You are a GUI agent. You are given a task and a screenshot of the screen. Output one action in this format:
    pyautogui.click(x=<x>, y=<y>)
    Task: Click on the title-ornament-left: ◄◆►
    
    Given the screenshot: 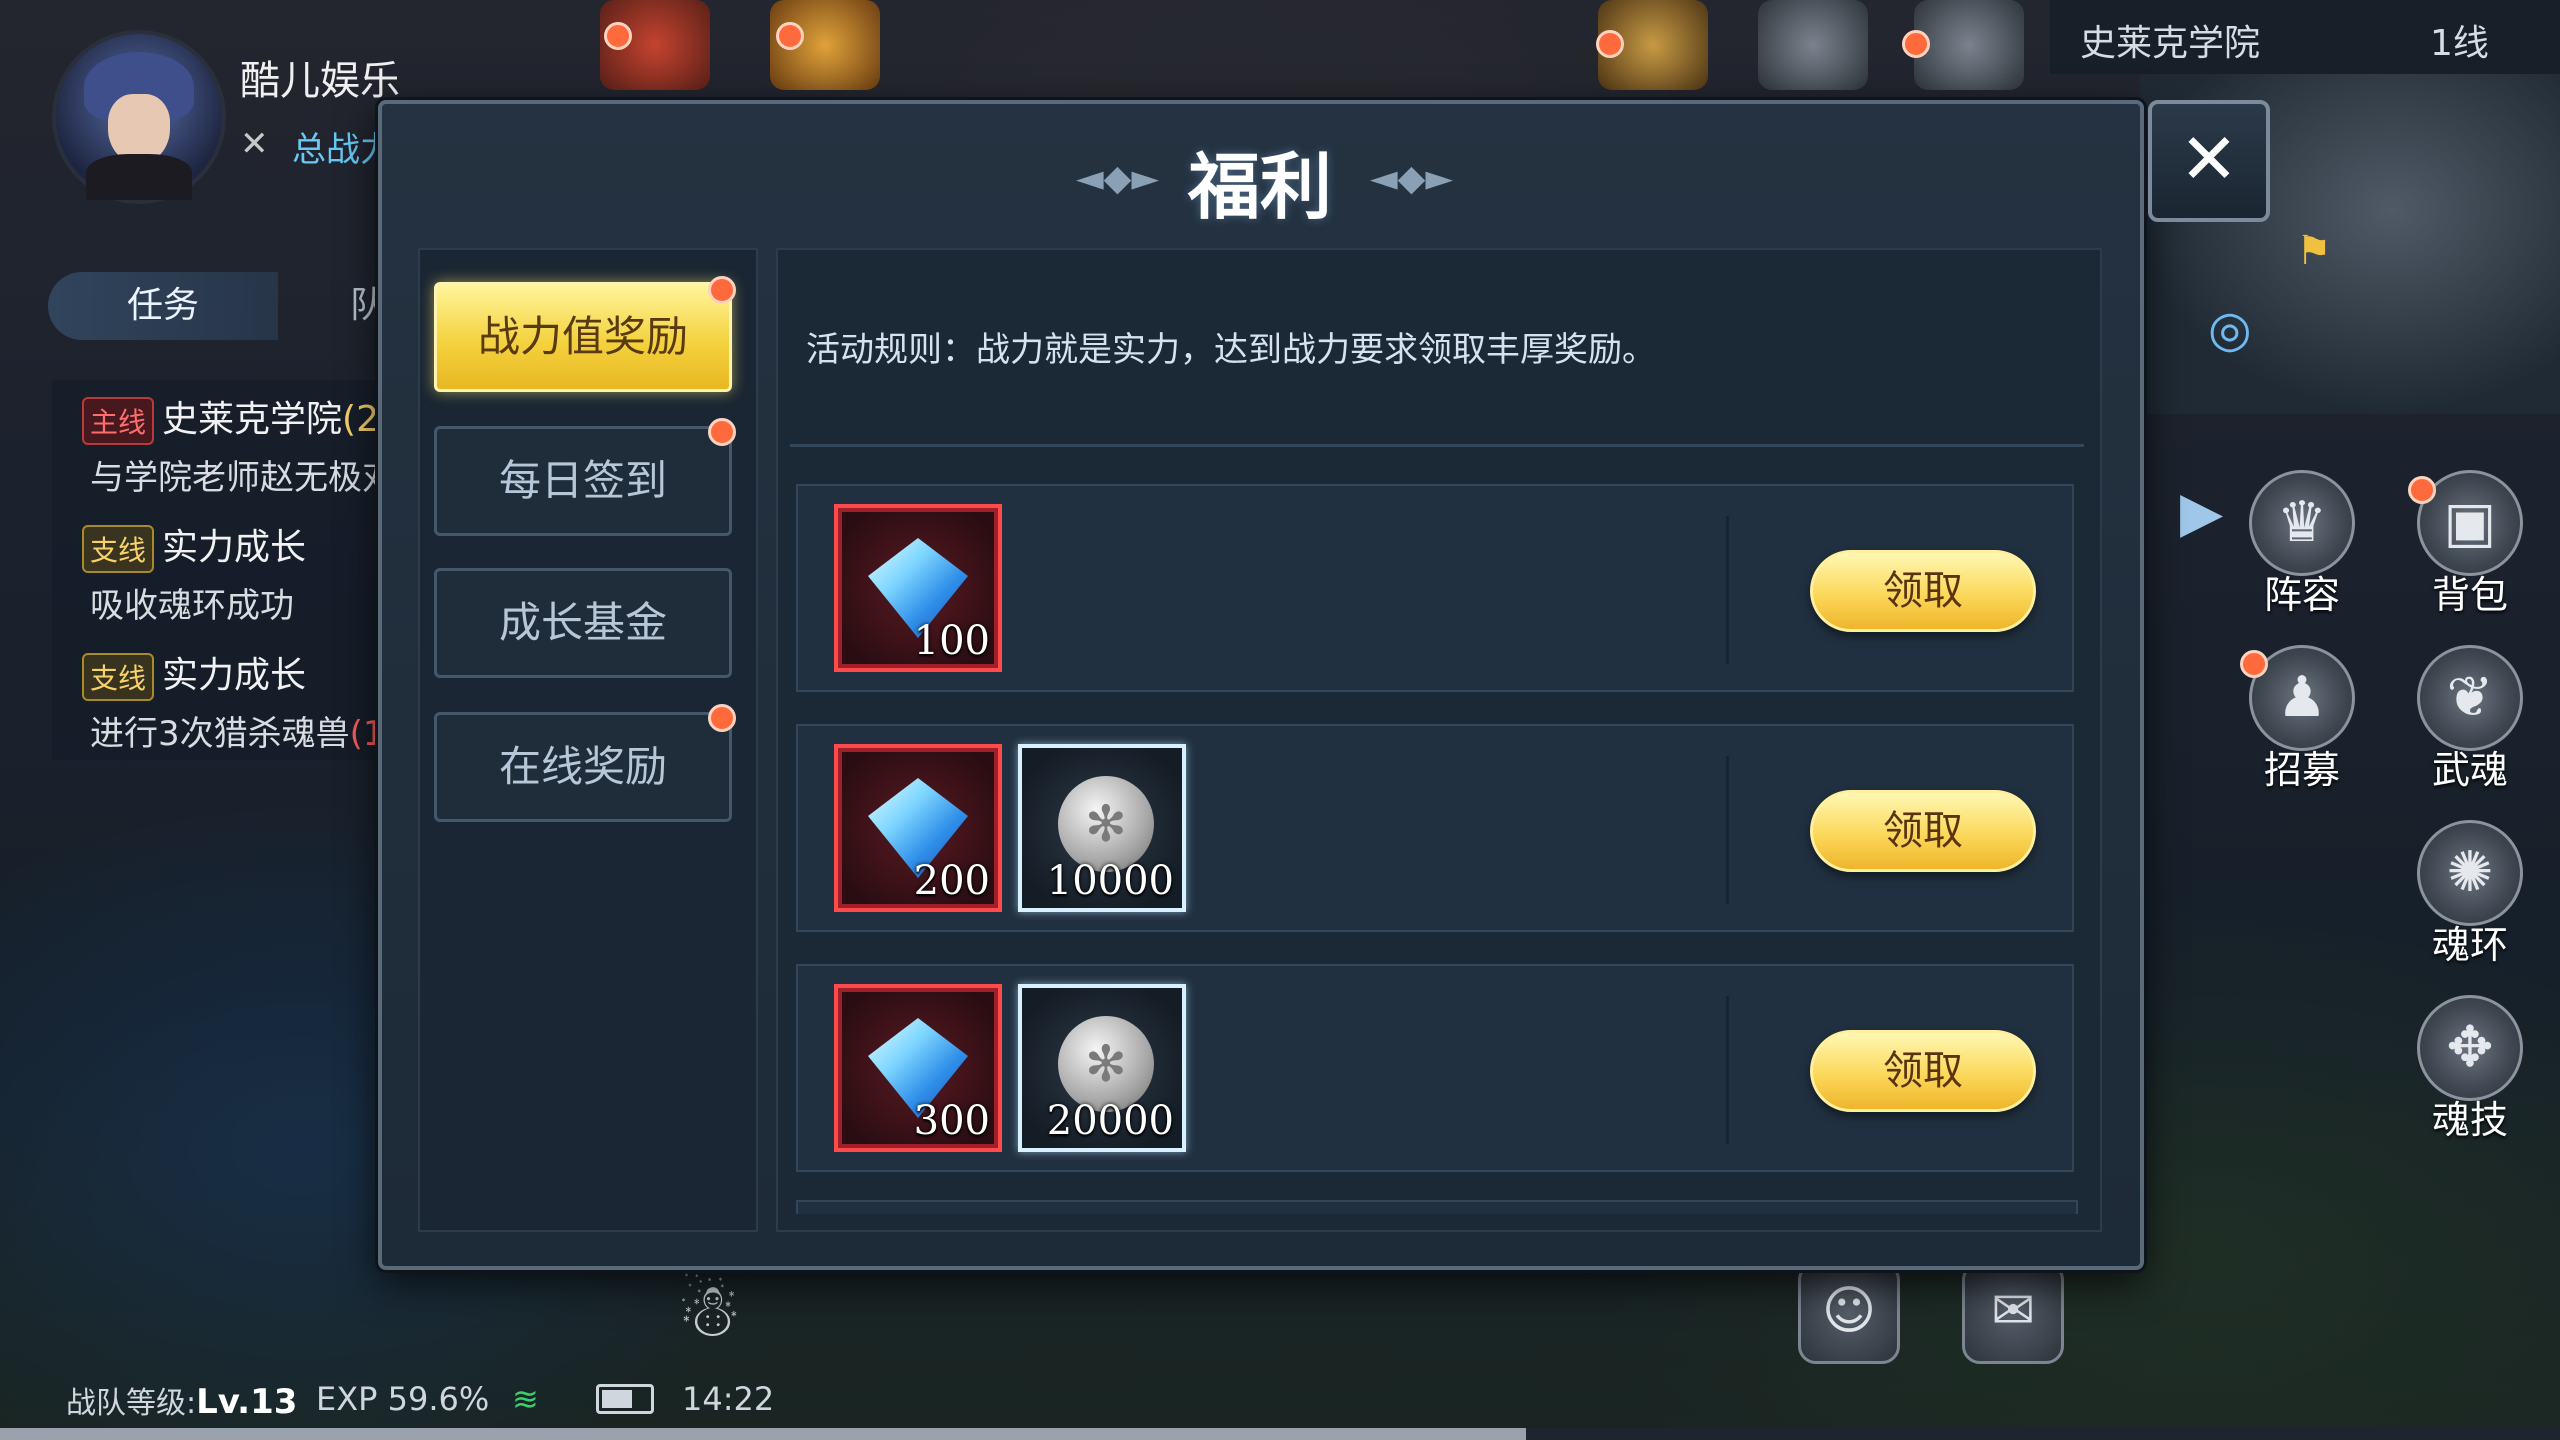 What is the action you would take?
    pyautogui.click(x=1118, y=178)
    